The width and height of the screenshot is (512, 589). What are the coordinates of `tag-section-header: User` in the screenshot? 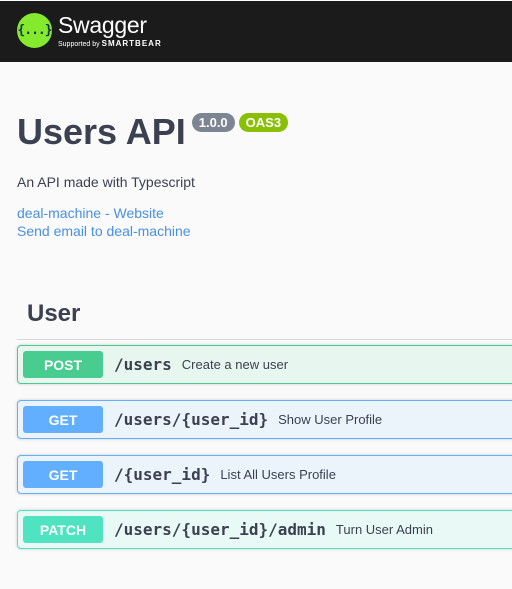 It's located at (53, 314).